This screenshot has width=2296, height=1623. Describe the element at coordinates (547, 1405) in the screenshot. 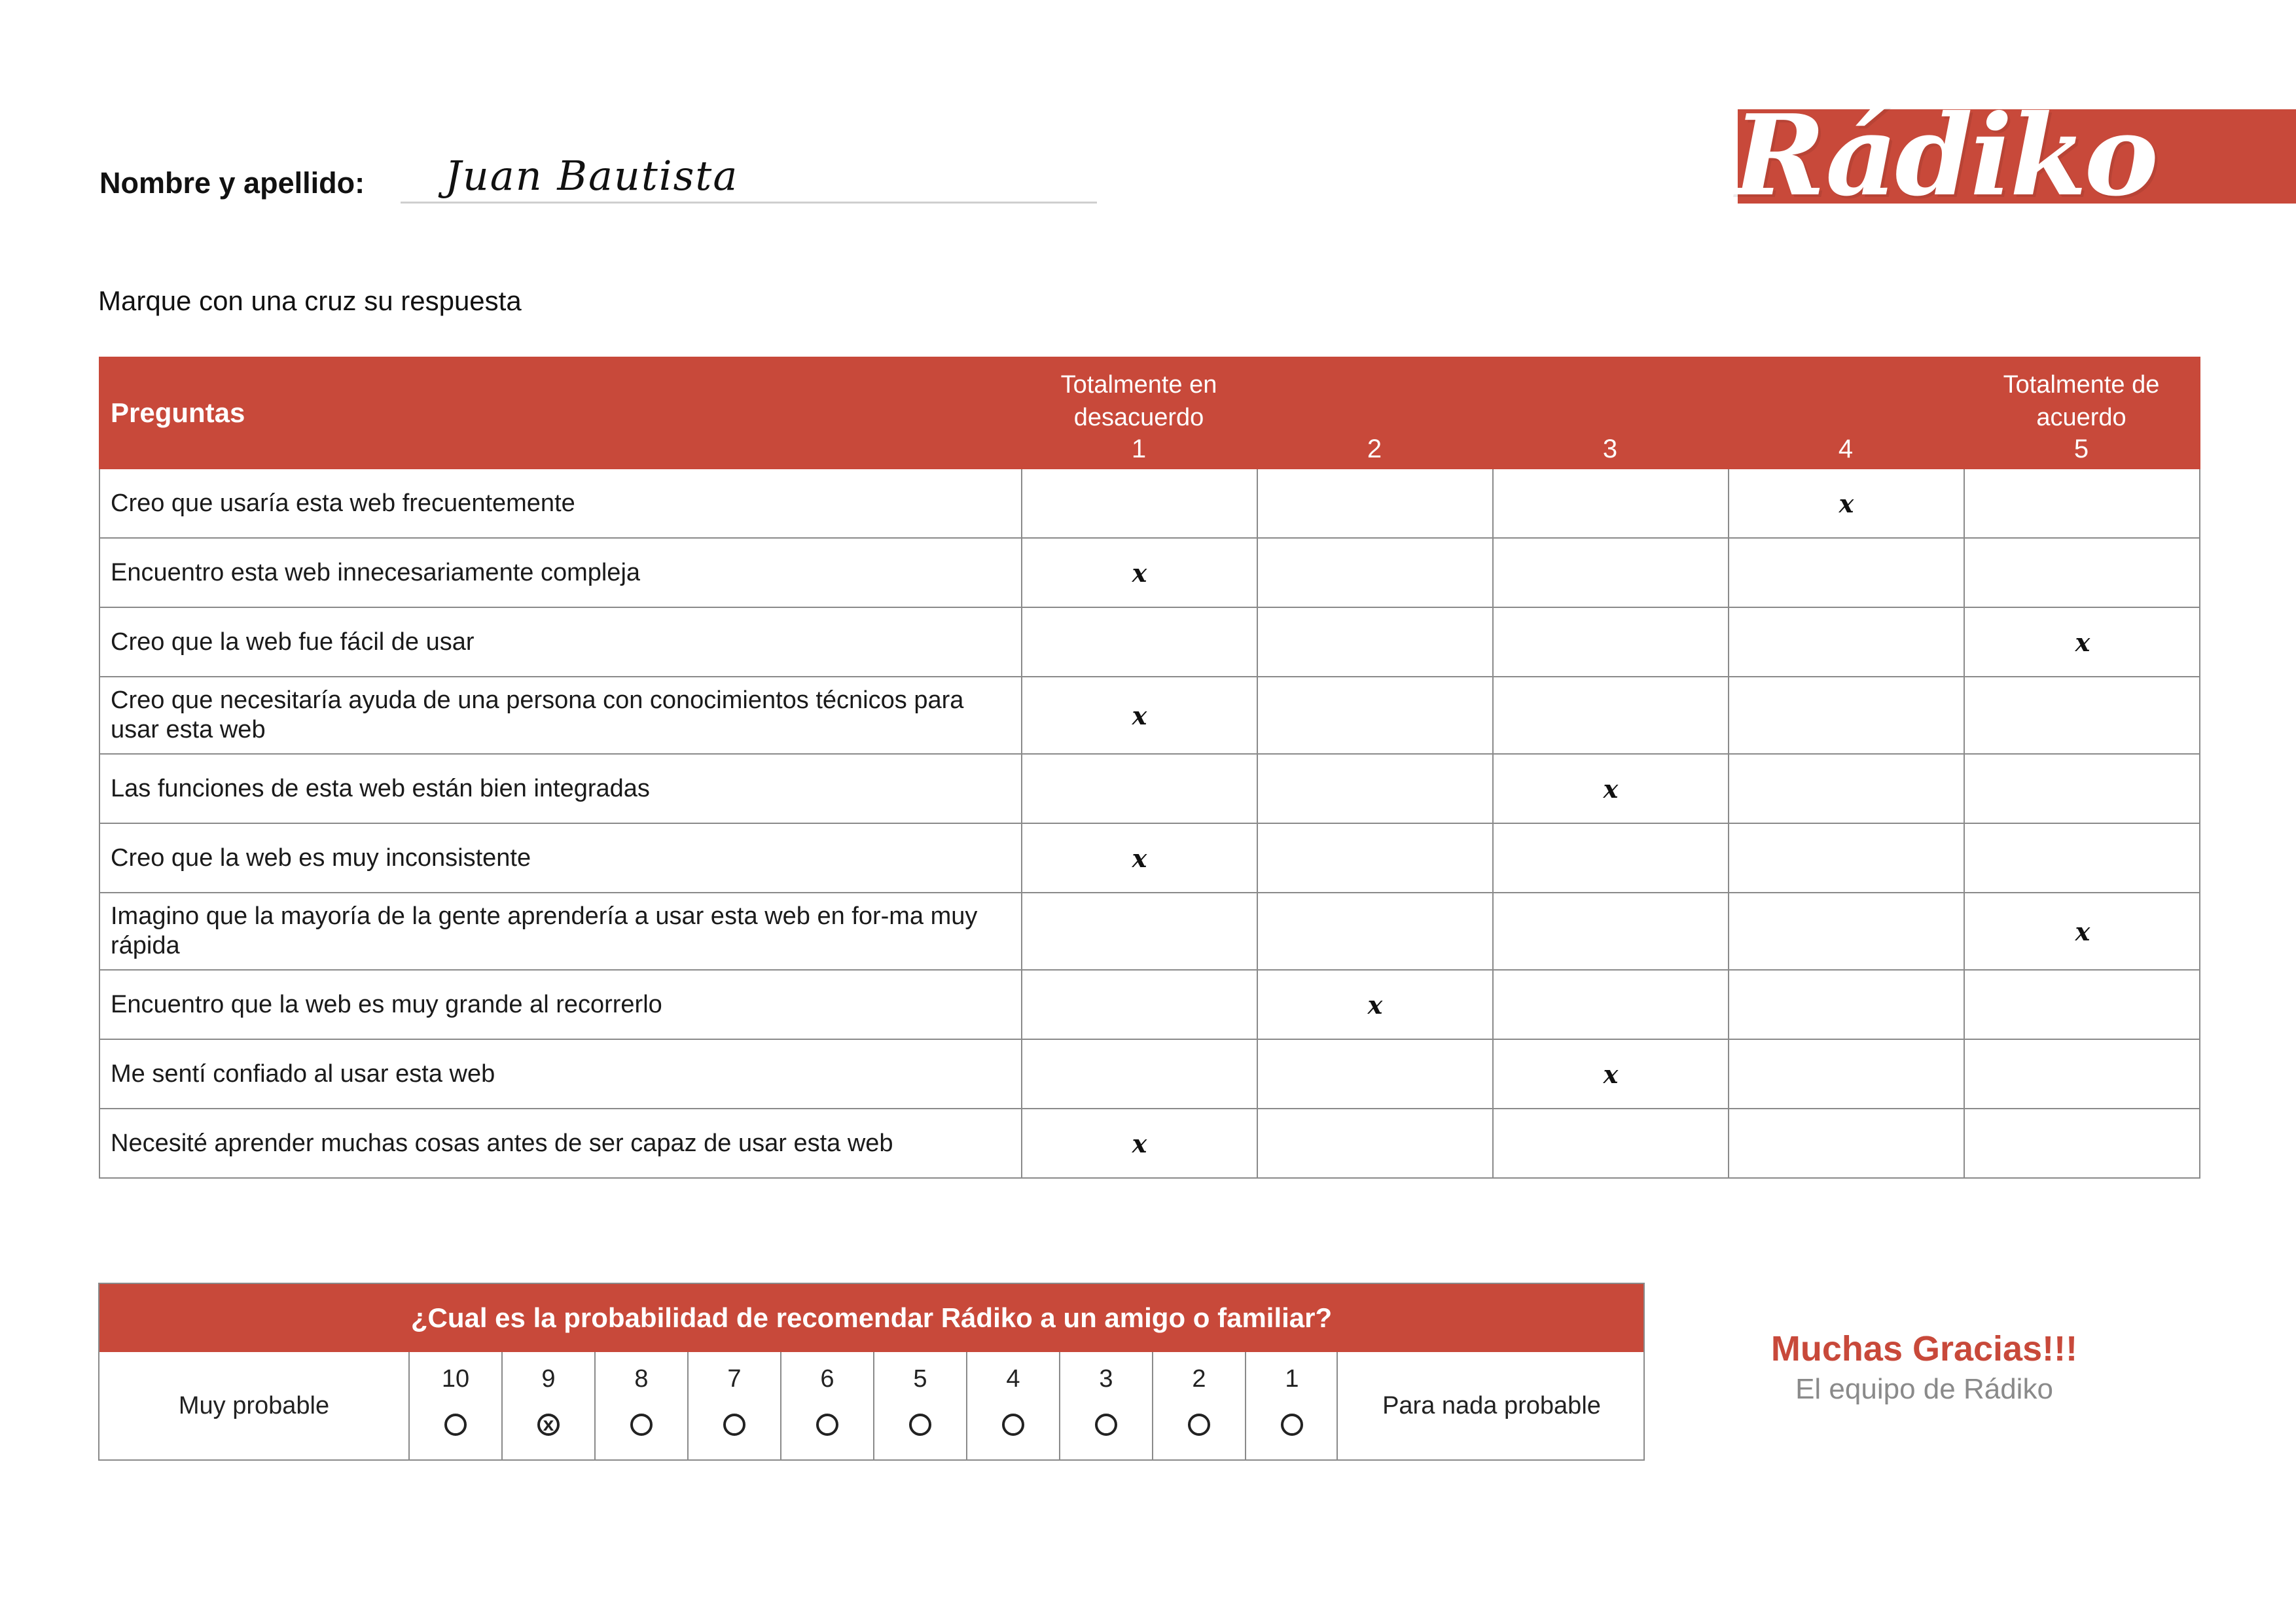

I see `nps-option-9: 9x` at that location.